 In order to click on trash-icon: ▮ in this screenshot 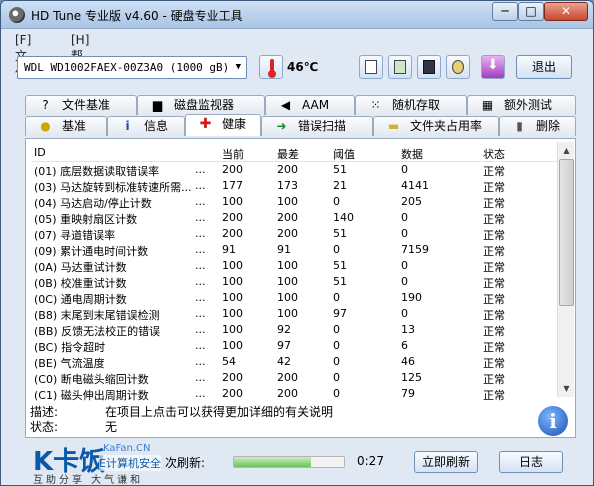, I will do `click(519, 126)`.